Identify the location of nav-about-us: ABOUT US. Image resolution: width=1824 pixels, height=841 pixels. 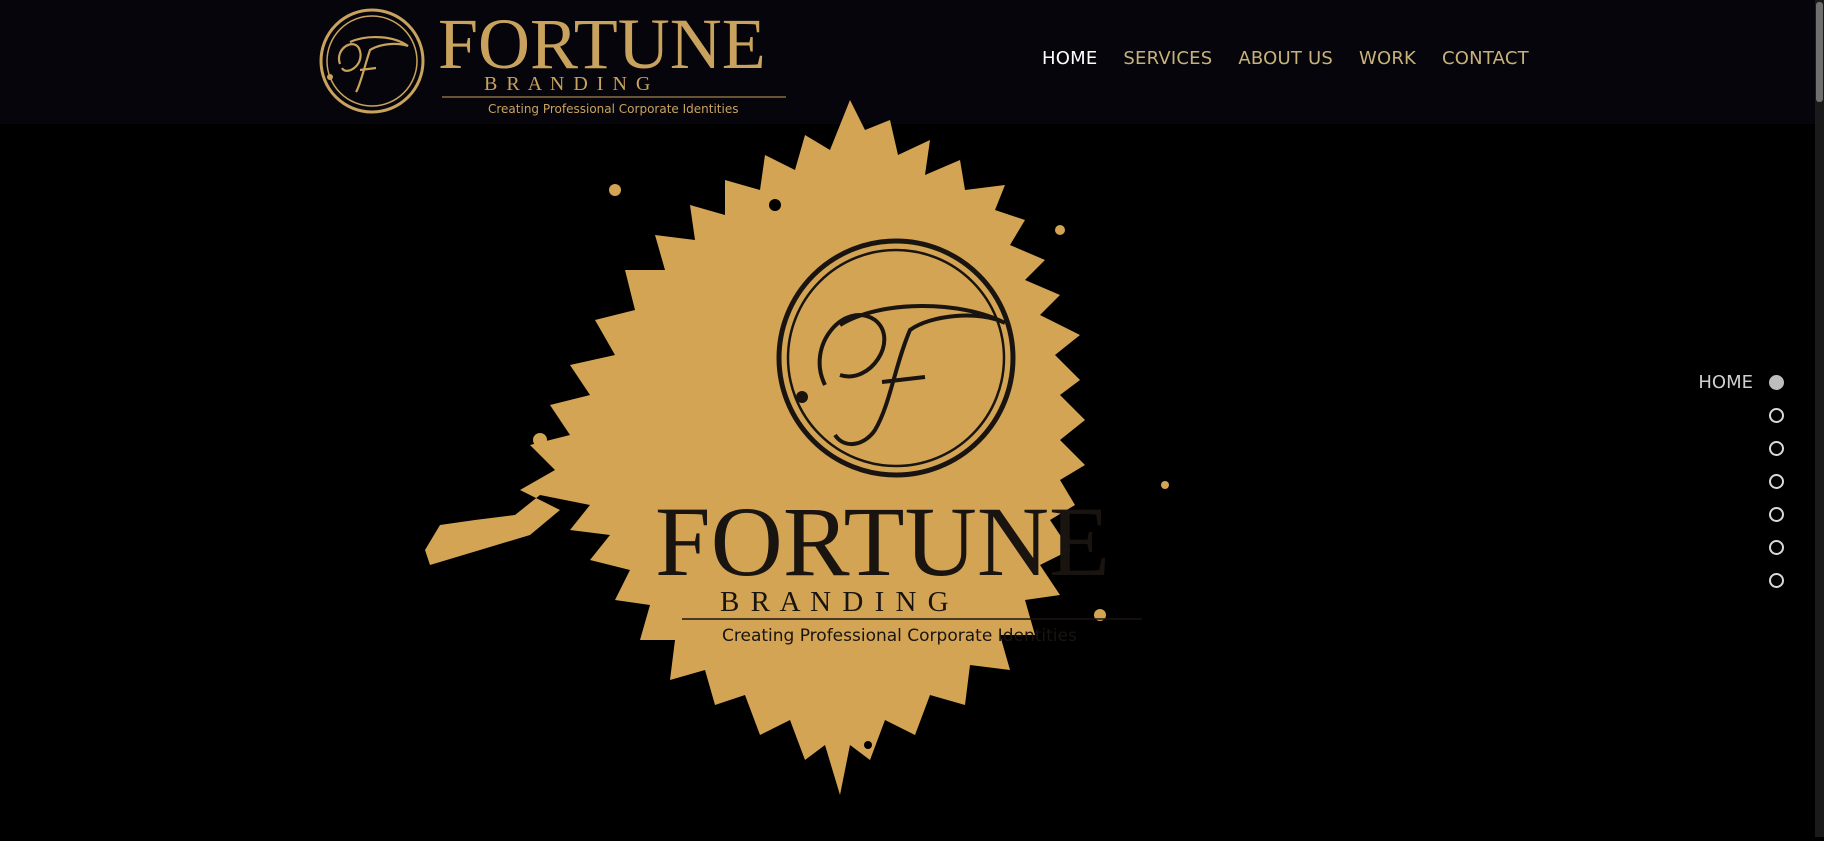
(1285, 58).